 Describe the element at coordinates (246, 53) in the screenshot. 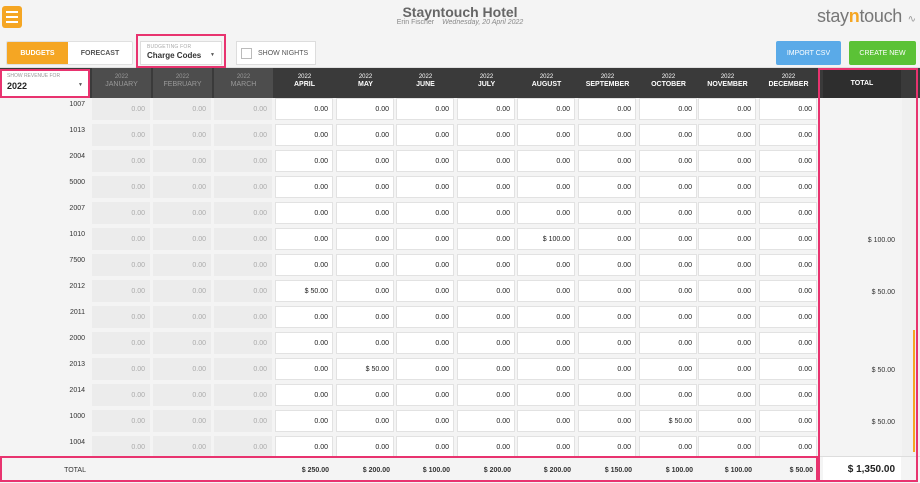

I see `show-nights-checkbox` at that location.